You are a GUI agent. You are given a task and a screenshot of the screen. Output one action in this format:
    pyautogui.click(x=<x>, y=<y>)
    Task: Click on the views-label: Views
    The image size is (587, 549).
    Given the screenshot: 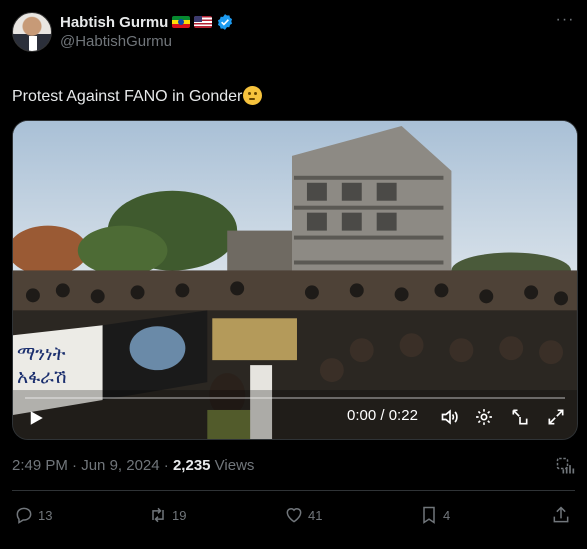 What is the action you would take?
    pyautogui.click(x=232, y=465)
    